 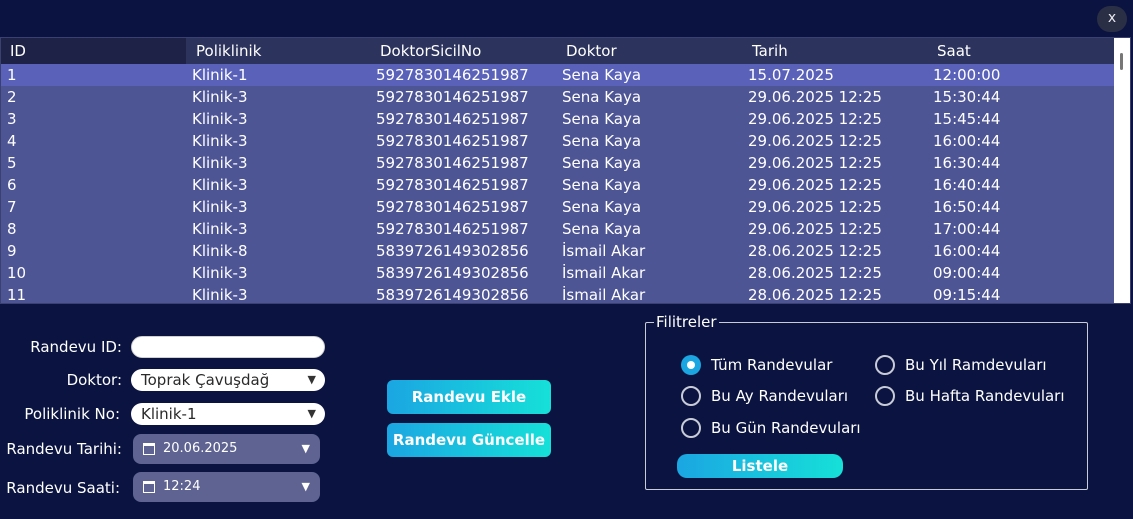 What do you see at coordinates (469, 440) in the screenshot?
I see `randevu-guncelle-button: Randevu Güncelle` at bounding box center [469, 440].